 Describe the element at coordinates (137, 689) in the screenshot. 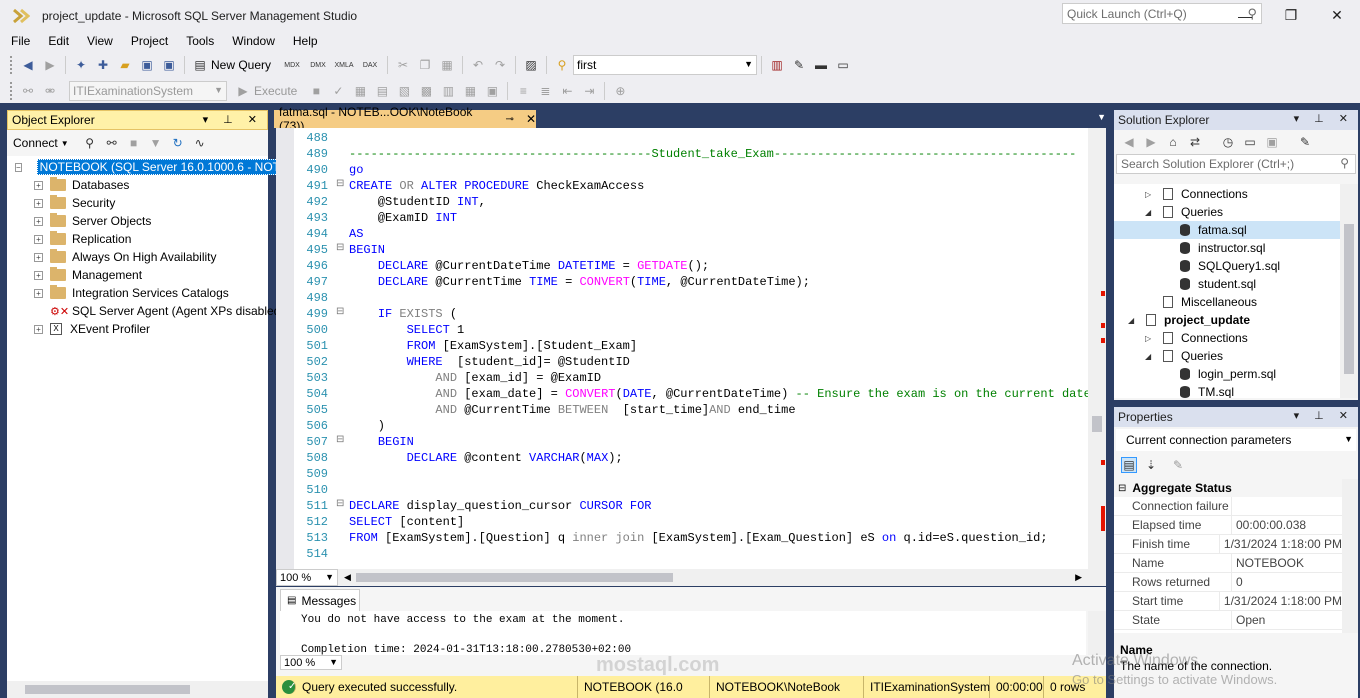

I see `object-explorer-hscroll` at that location.